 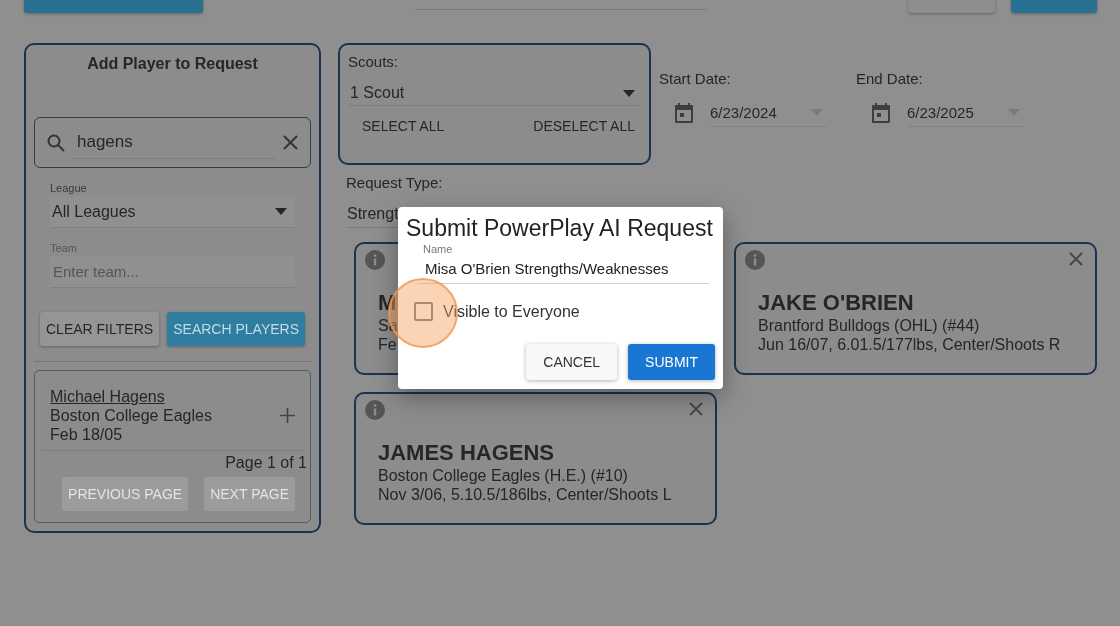 What do you see at coordinates (100, 329) in the screenshot?
I see `clear-button: CLEAR FILTERS` at bounding box center [100, 329].